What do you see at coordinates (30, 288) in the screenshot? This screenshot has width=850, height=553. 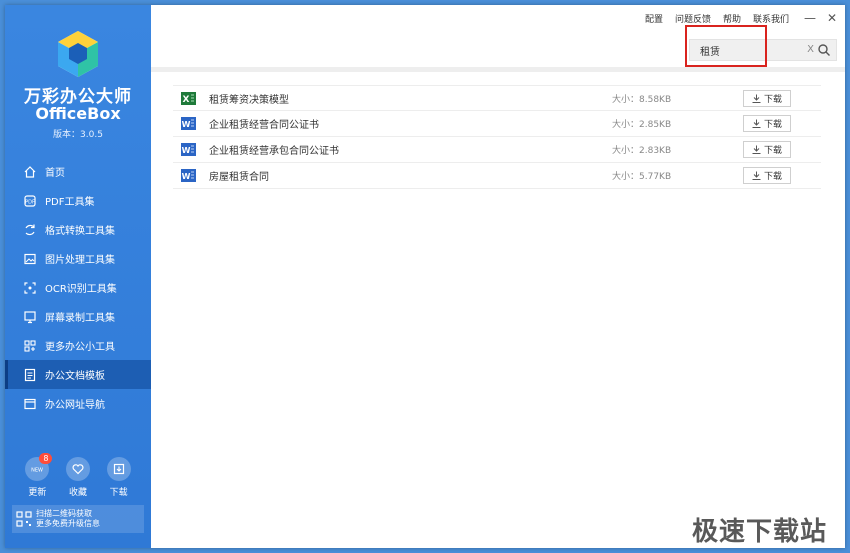 I see `ocr-icon` at bounding box center [30, 288].